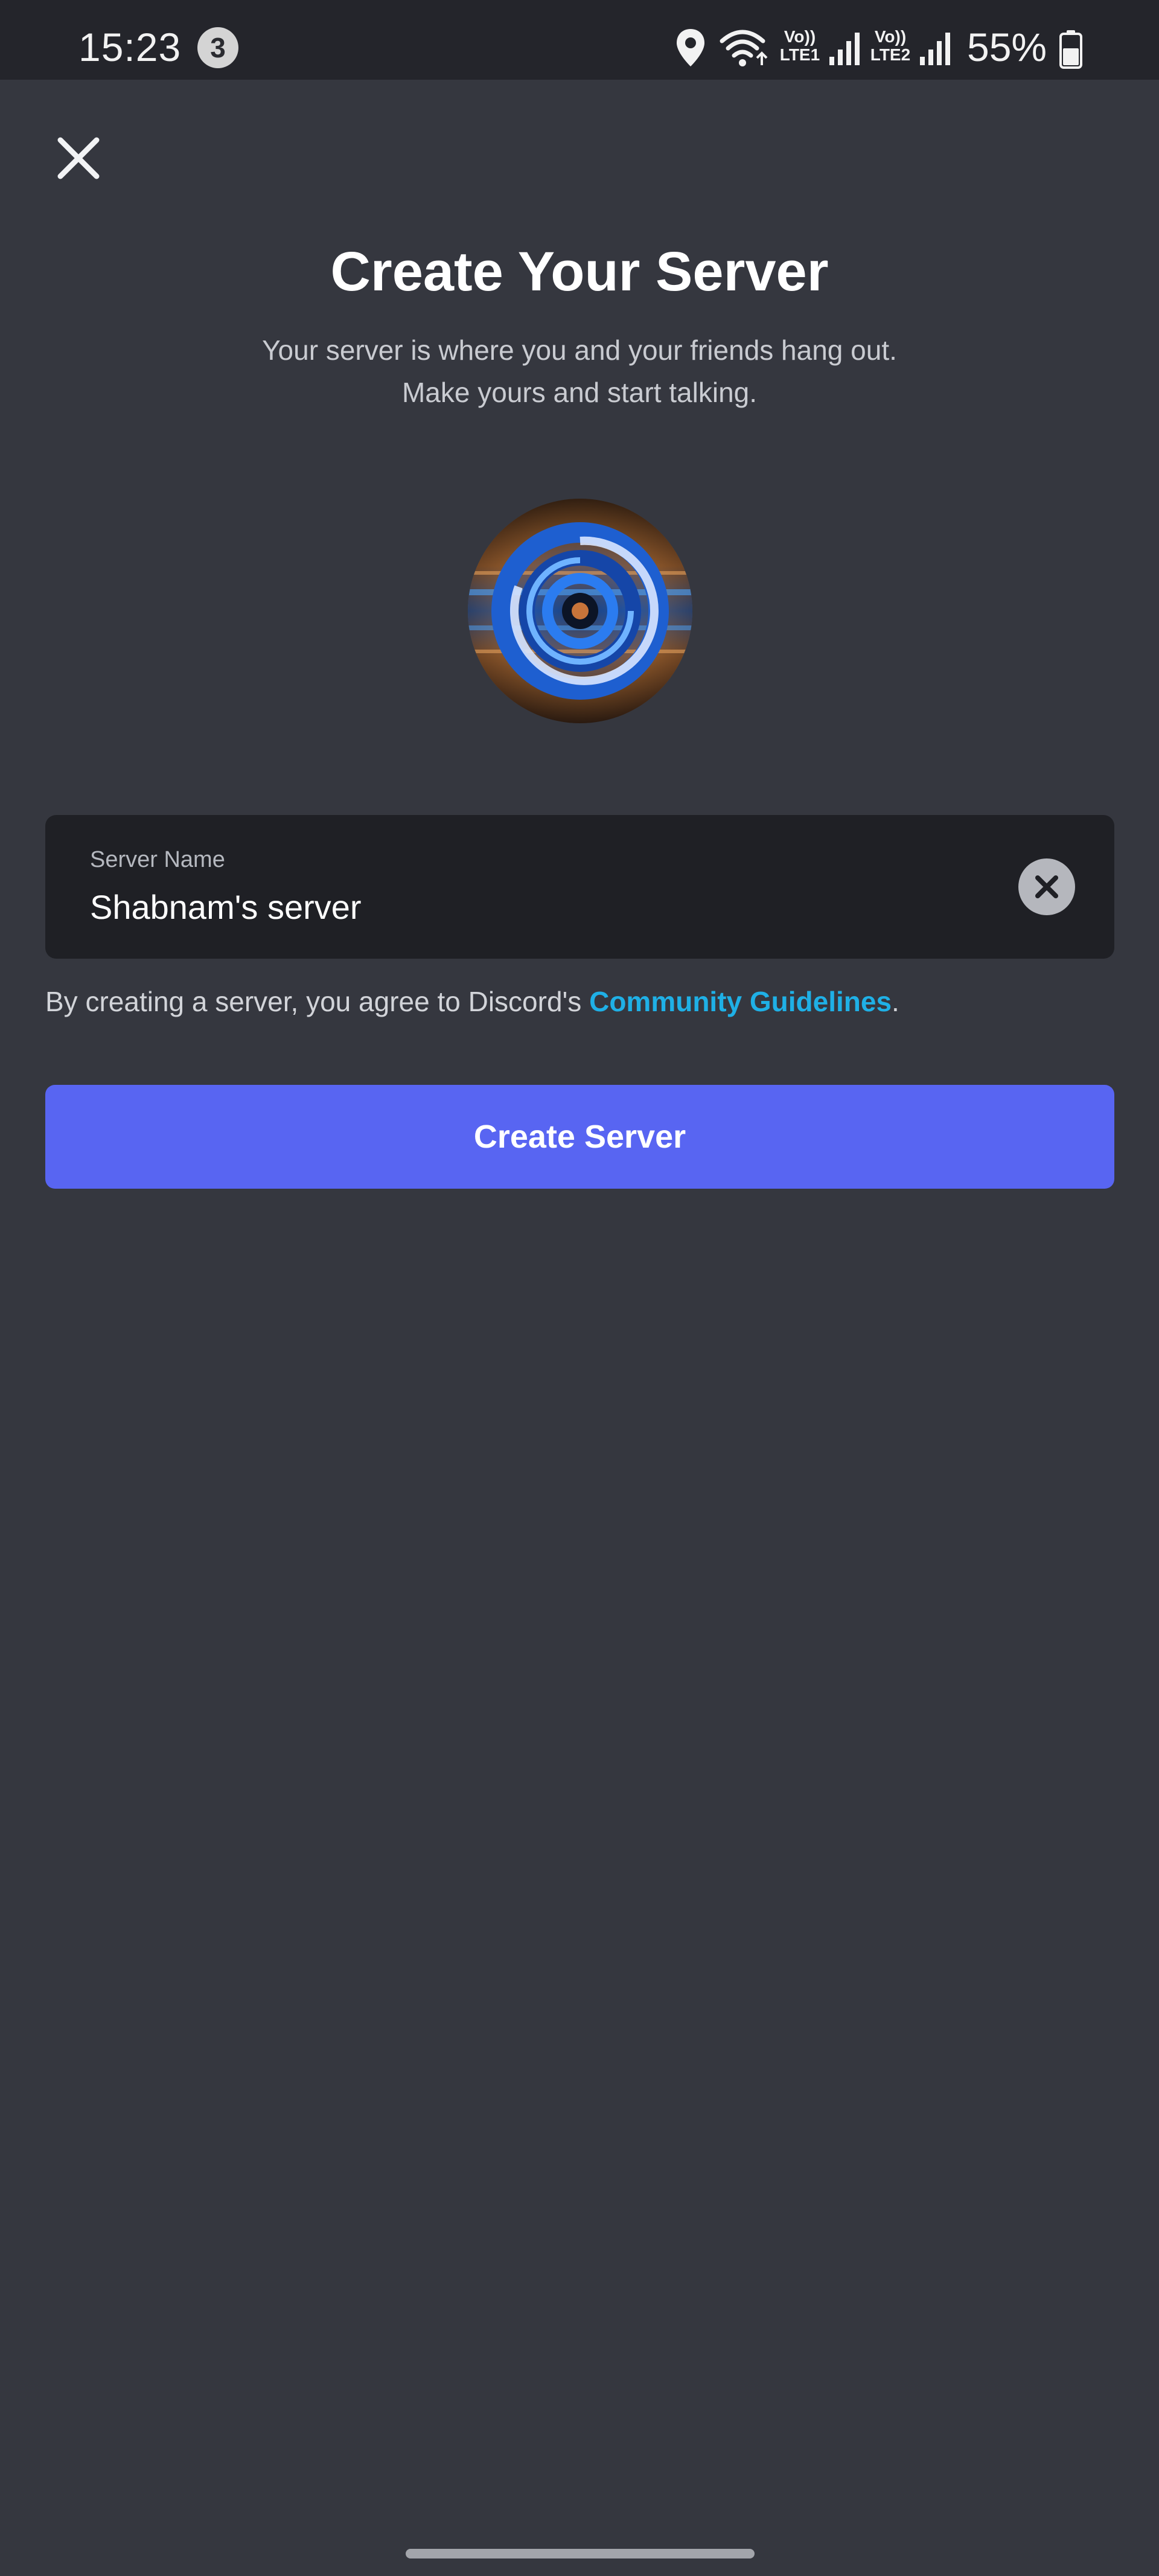 The width and height of the screenshot is (1159, 2576). Describe the element at coordinates (800, 36) in the screenshot. I see `lte1-label-top: Vo))` at that location.